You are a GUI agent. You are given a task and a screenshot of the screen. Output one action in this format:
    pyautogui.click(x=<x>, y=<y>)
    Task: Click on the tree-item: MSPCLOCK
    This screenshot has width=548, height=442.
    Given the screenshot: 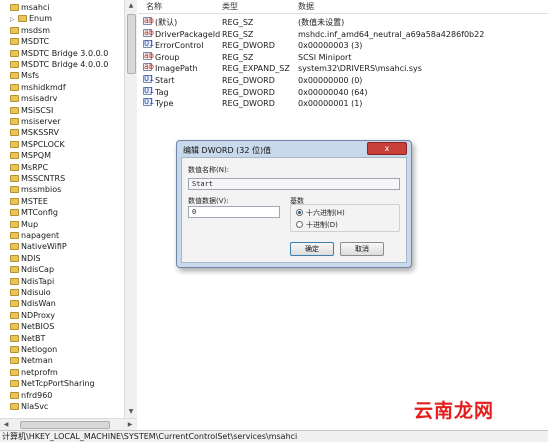 What is the action you would take?
    pyautogui.click(x=33, y=145)
    